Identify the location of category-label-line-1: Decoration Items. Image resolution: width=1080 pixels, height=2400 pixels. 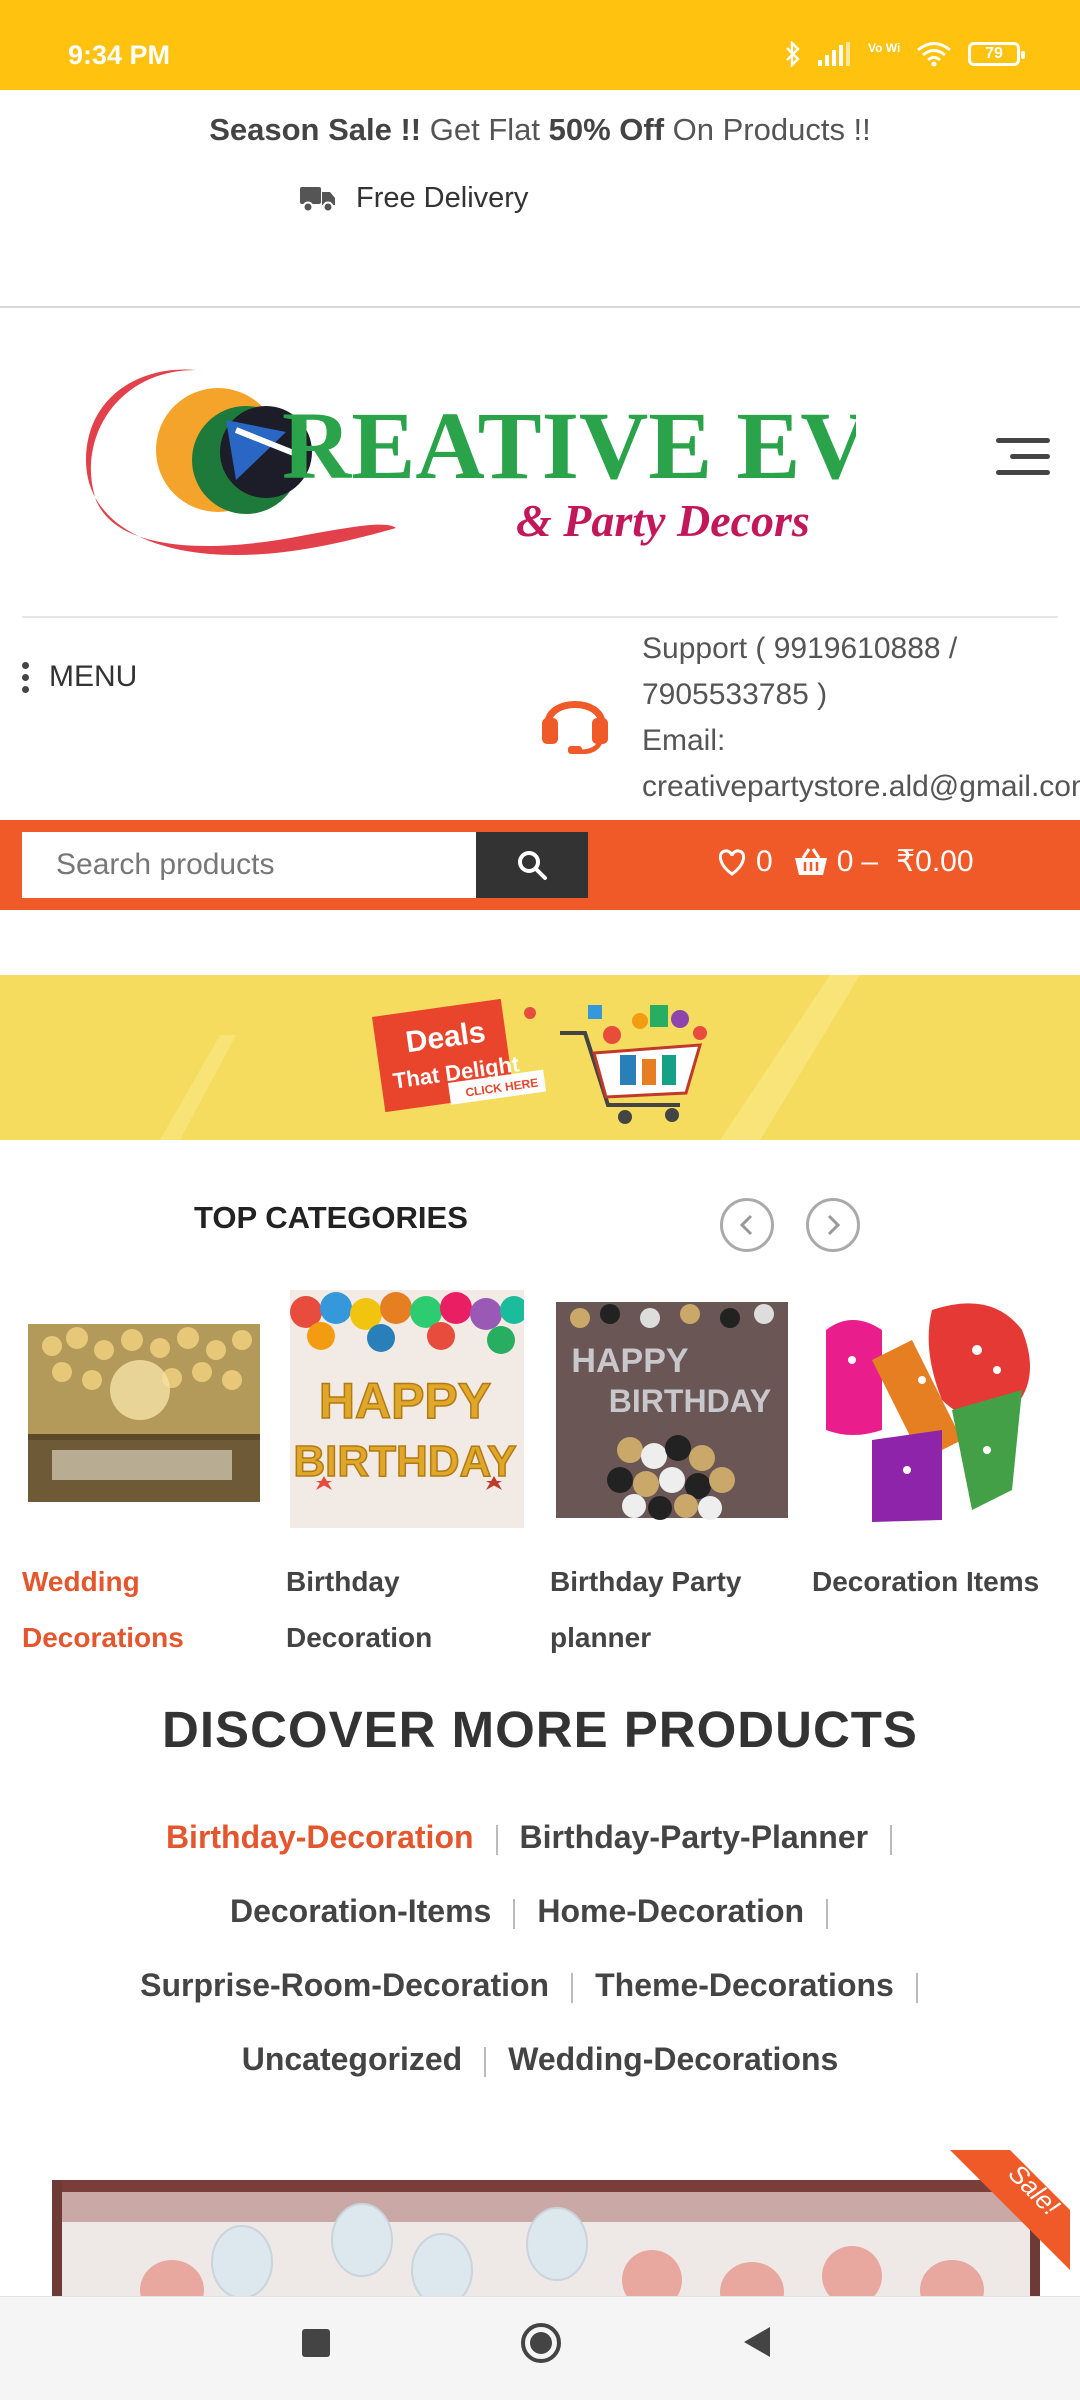
(926, 1581).